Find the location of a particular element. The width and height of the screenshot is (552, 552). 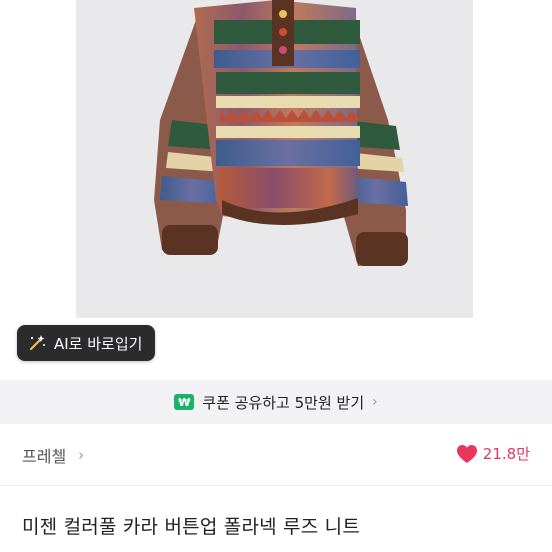

shop-name: 프레첼 is located at coordinates (44, 456).